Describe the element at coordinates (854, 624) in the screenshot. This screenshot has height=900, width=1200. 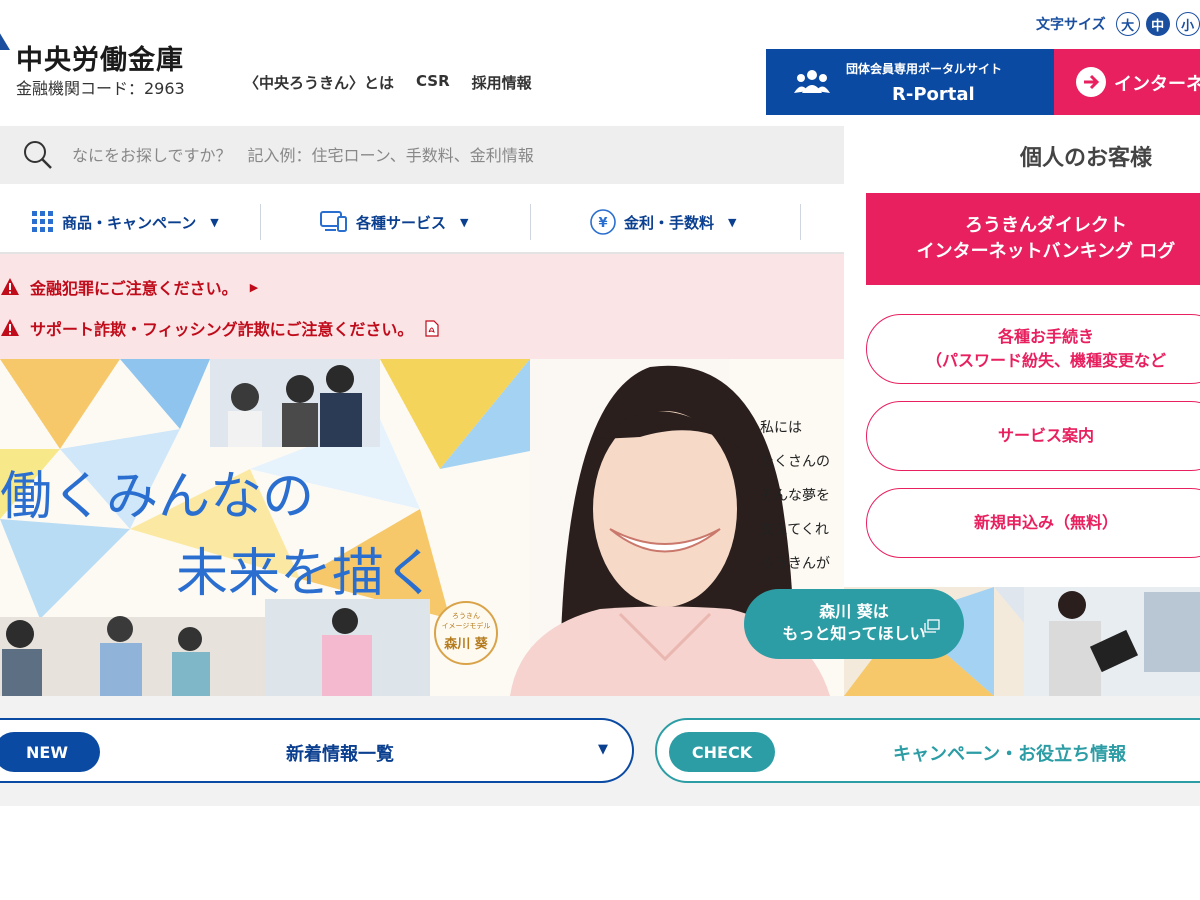
I see `morikawa-more-button: 森川 葵は もっと知ってほしい` at that location.